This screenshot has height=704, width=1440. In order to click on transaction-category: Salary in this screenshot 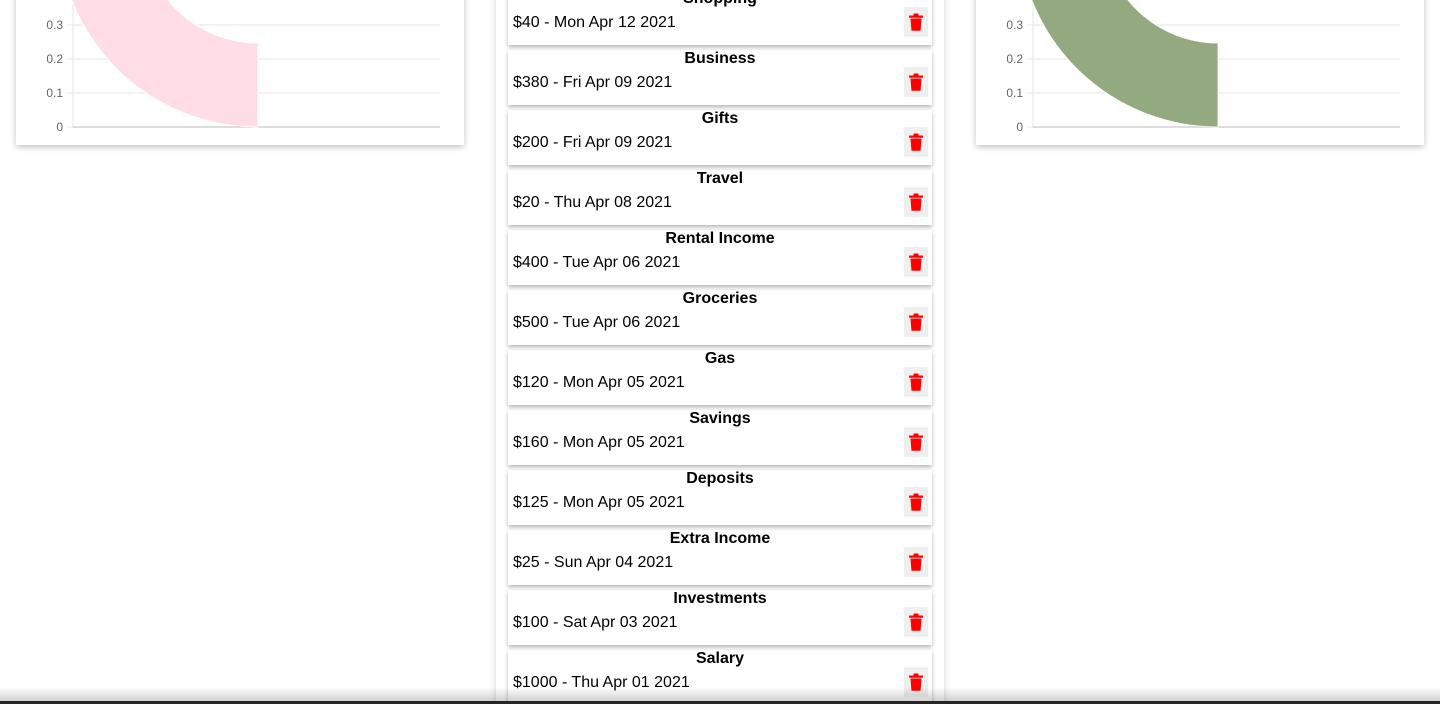, I will do `click(720, 658)`.